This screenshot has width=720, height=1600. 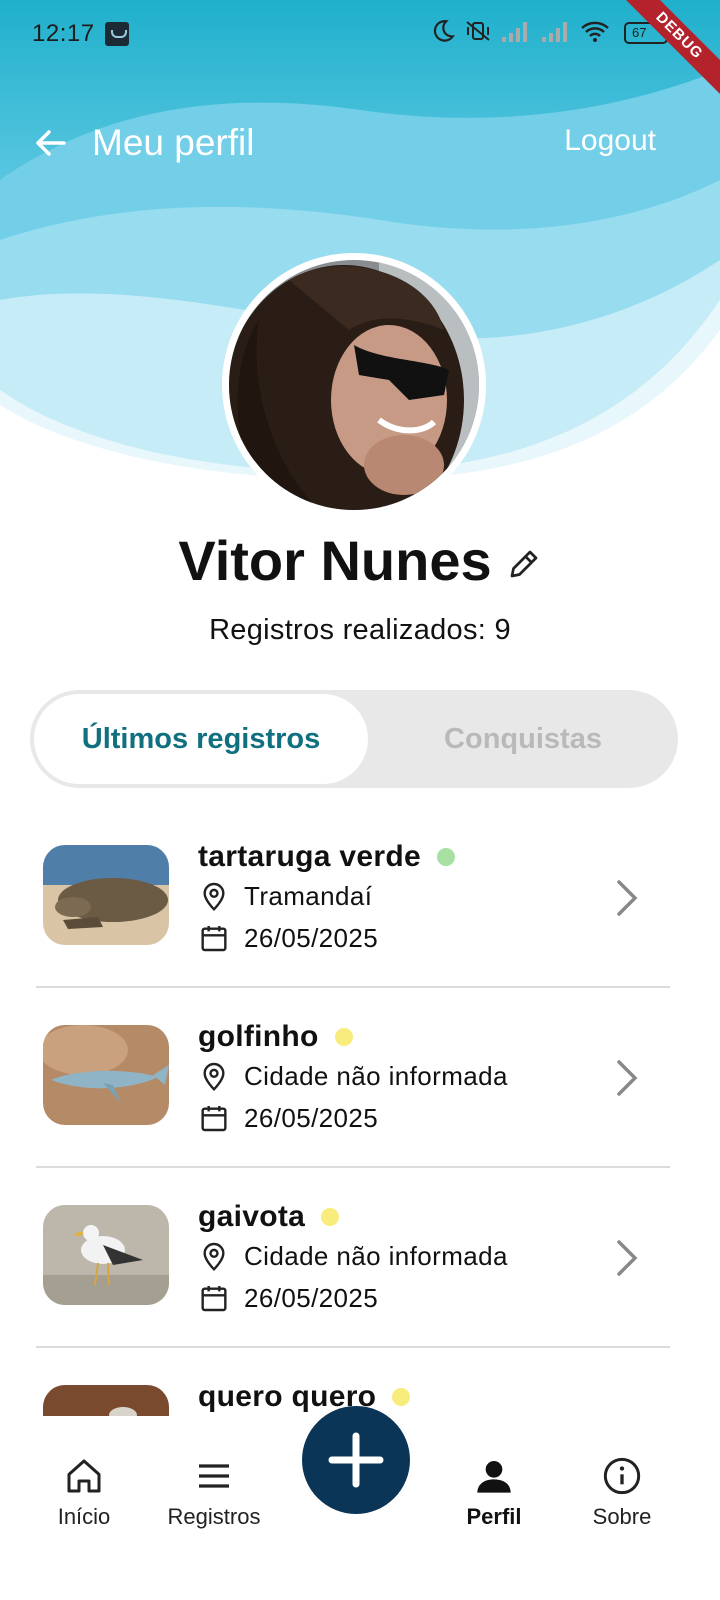 What do you see at coordinates (360, 630) in the screenshot?
I see `records-count: Registros realizados: 9` at bounding box center [360, 630].